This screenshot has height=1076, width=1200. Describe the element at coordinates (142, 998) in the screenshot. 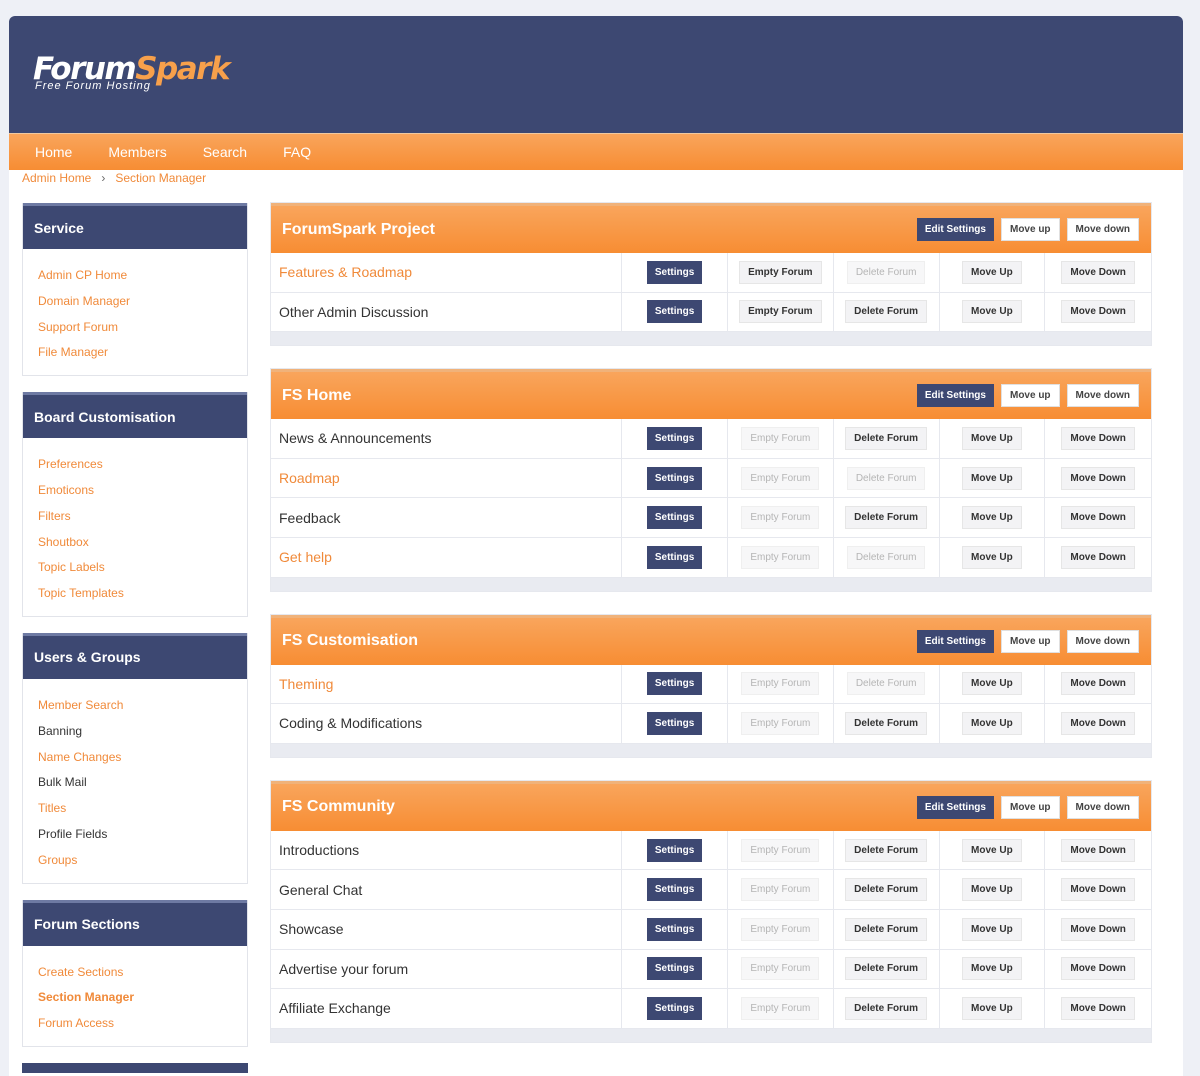

I see `sidebar-item-section-manager: Section Manager` at that location.